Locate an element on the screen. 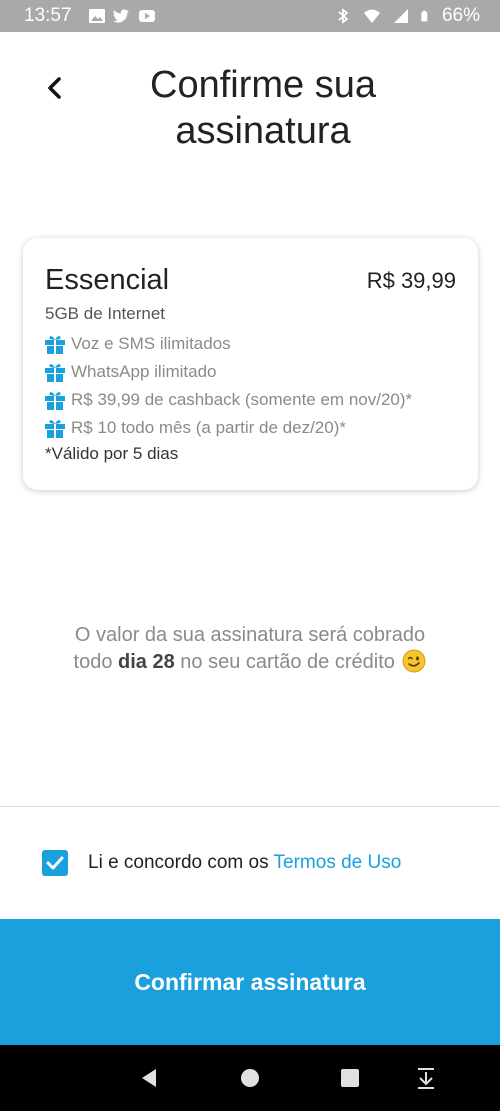 Image resolution: width=500 pixels, height=1111 pixels. battery-icon is located at coordinates (424, 16).